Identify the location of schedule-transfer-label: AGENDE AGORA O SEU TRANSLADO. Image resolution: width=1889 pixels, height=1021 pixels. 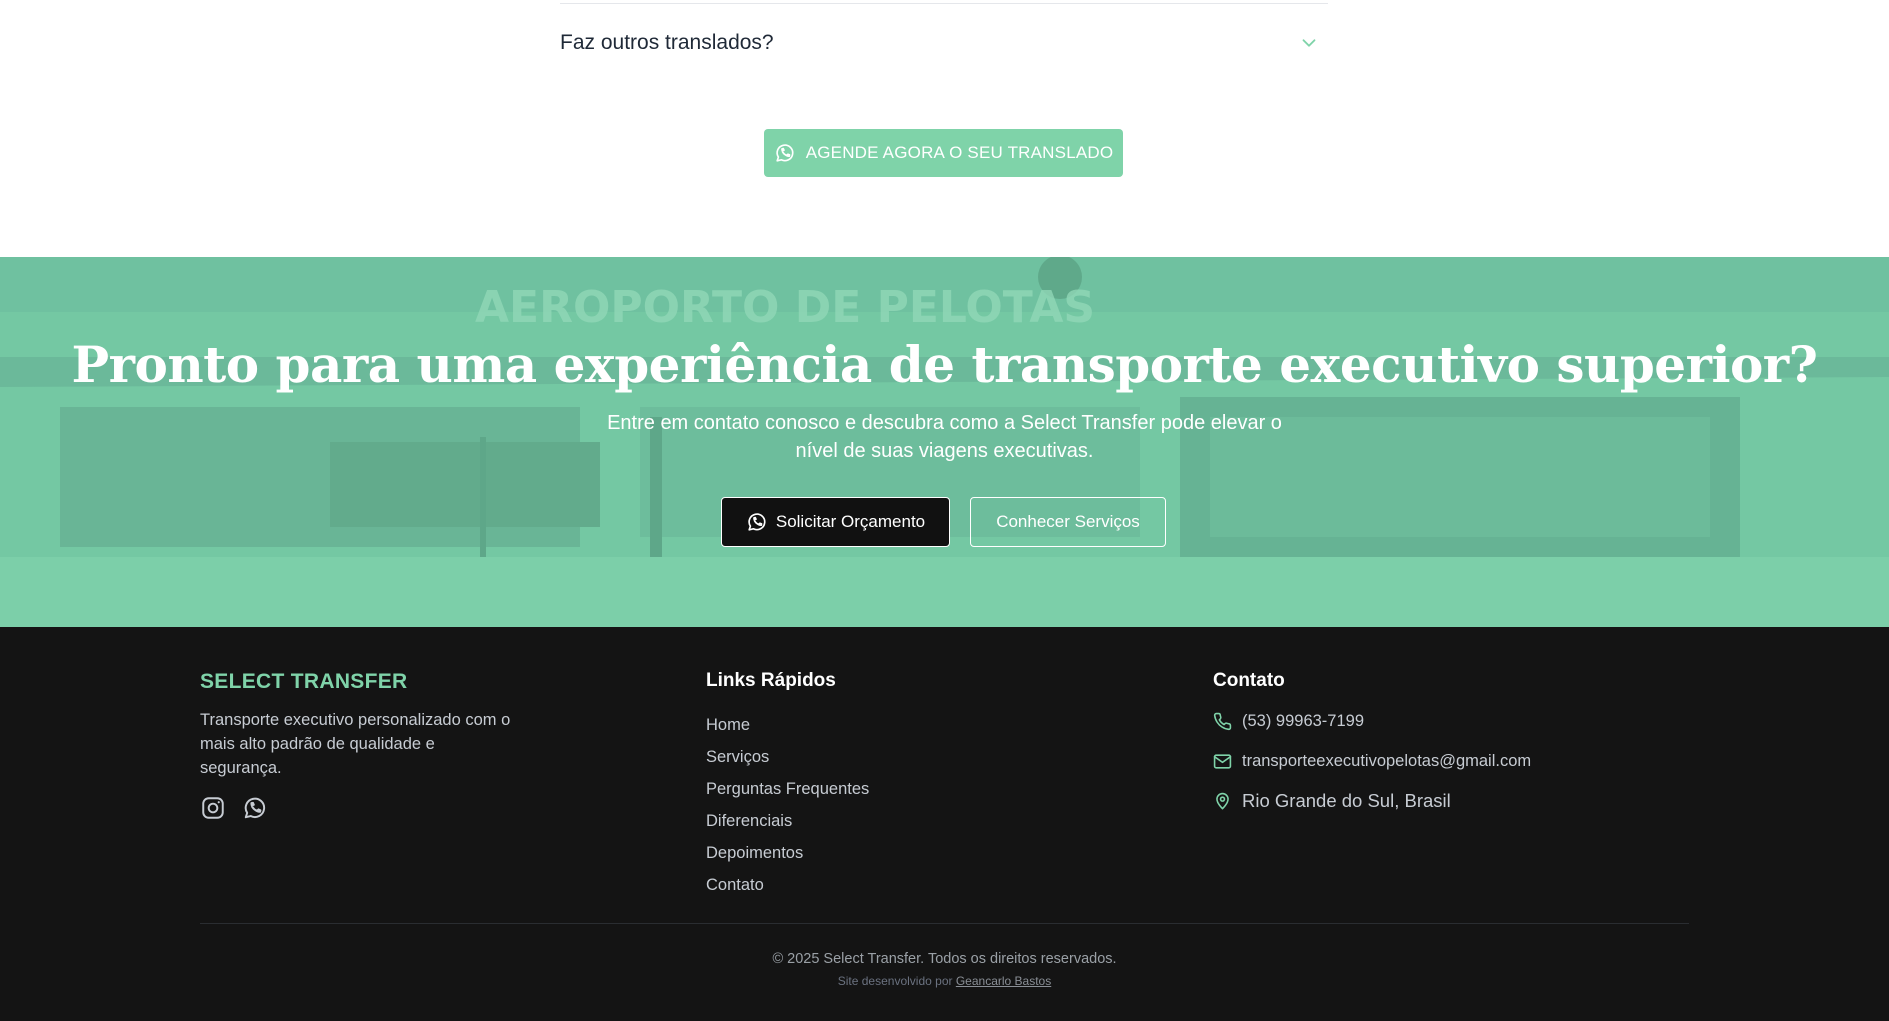
(959, 152).